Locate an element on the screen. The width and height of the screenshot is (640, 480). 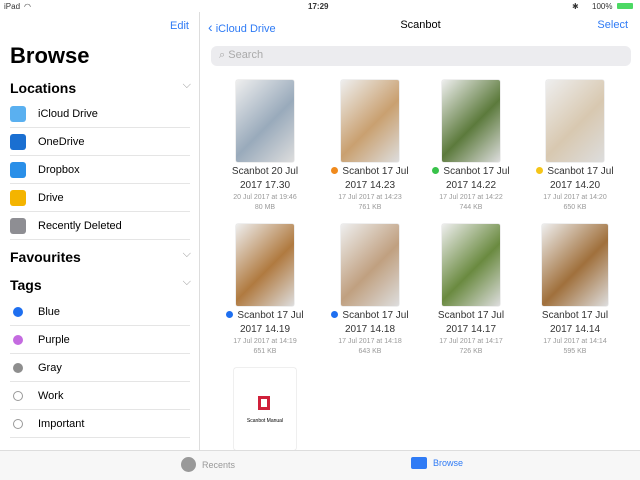
sidebar-item-tag: Purple is located at coordinates (100, 340).